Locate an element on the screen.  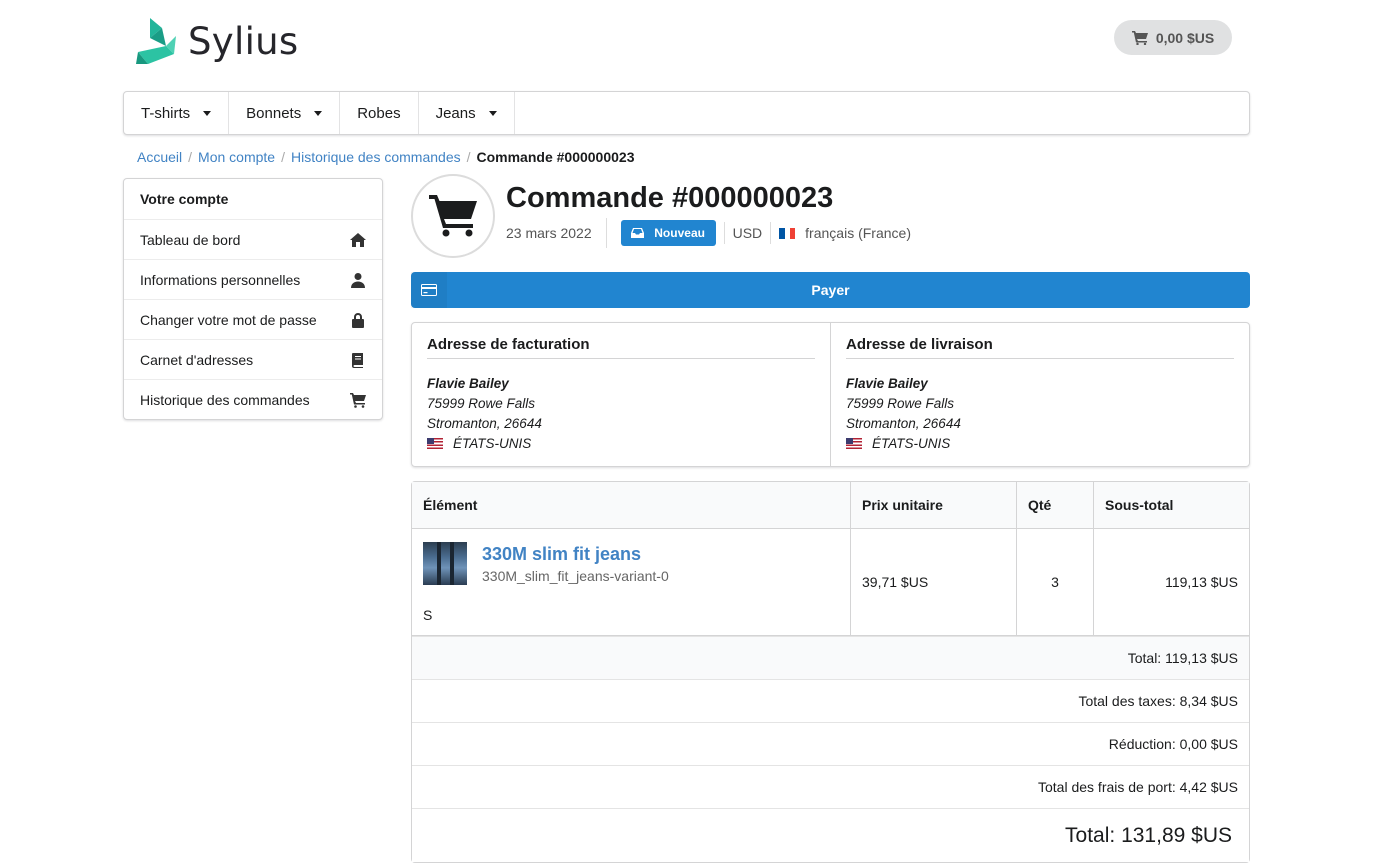
header-qty: Qté is located at coordinates (1054, 505).